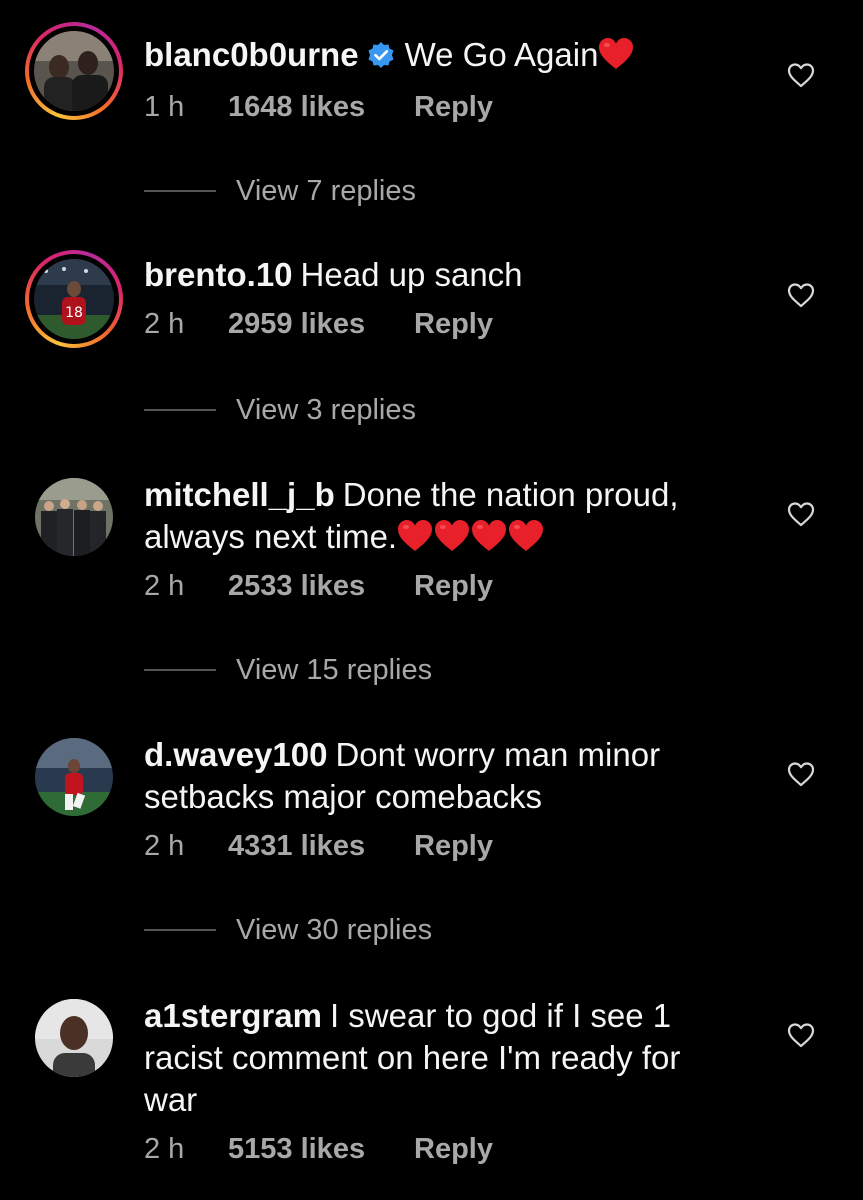 Image resolution: width=863 pixels, height=1200 pixels. Describe the element at coordinates (334, 669) in the screenshot. I see `view-replies-label: View 15 replies` at that location.